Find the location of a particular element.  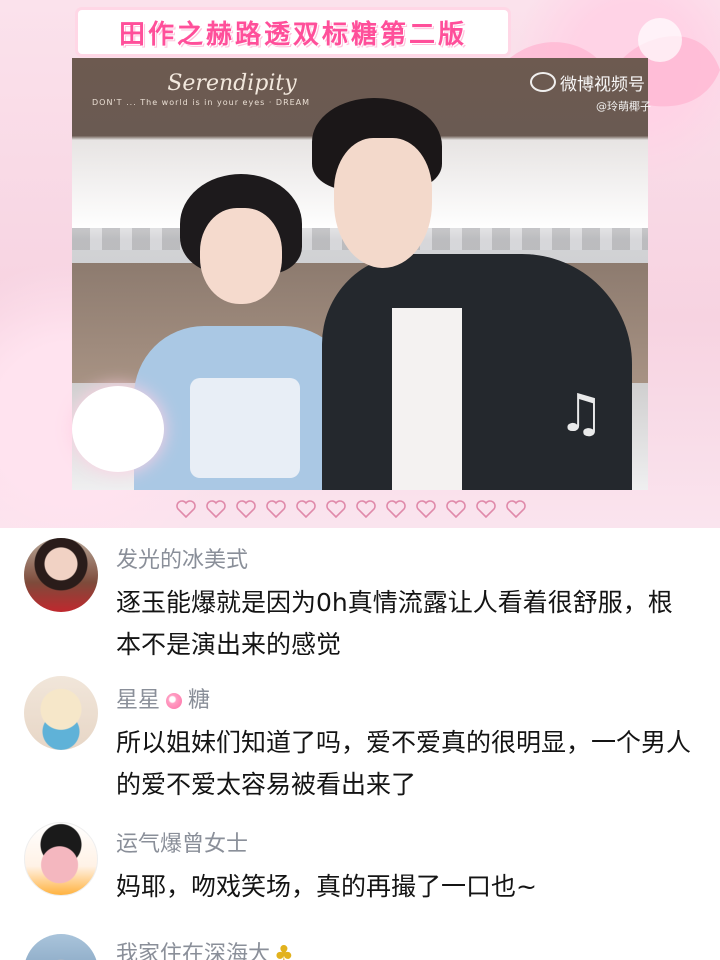

username-part: 我家住在深海大 is located at coordinates (193, 951).